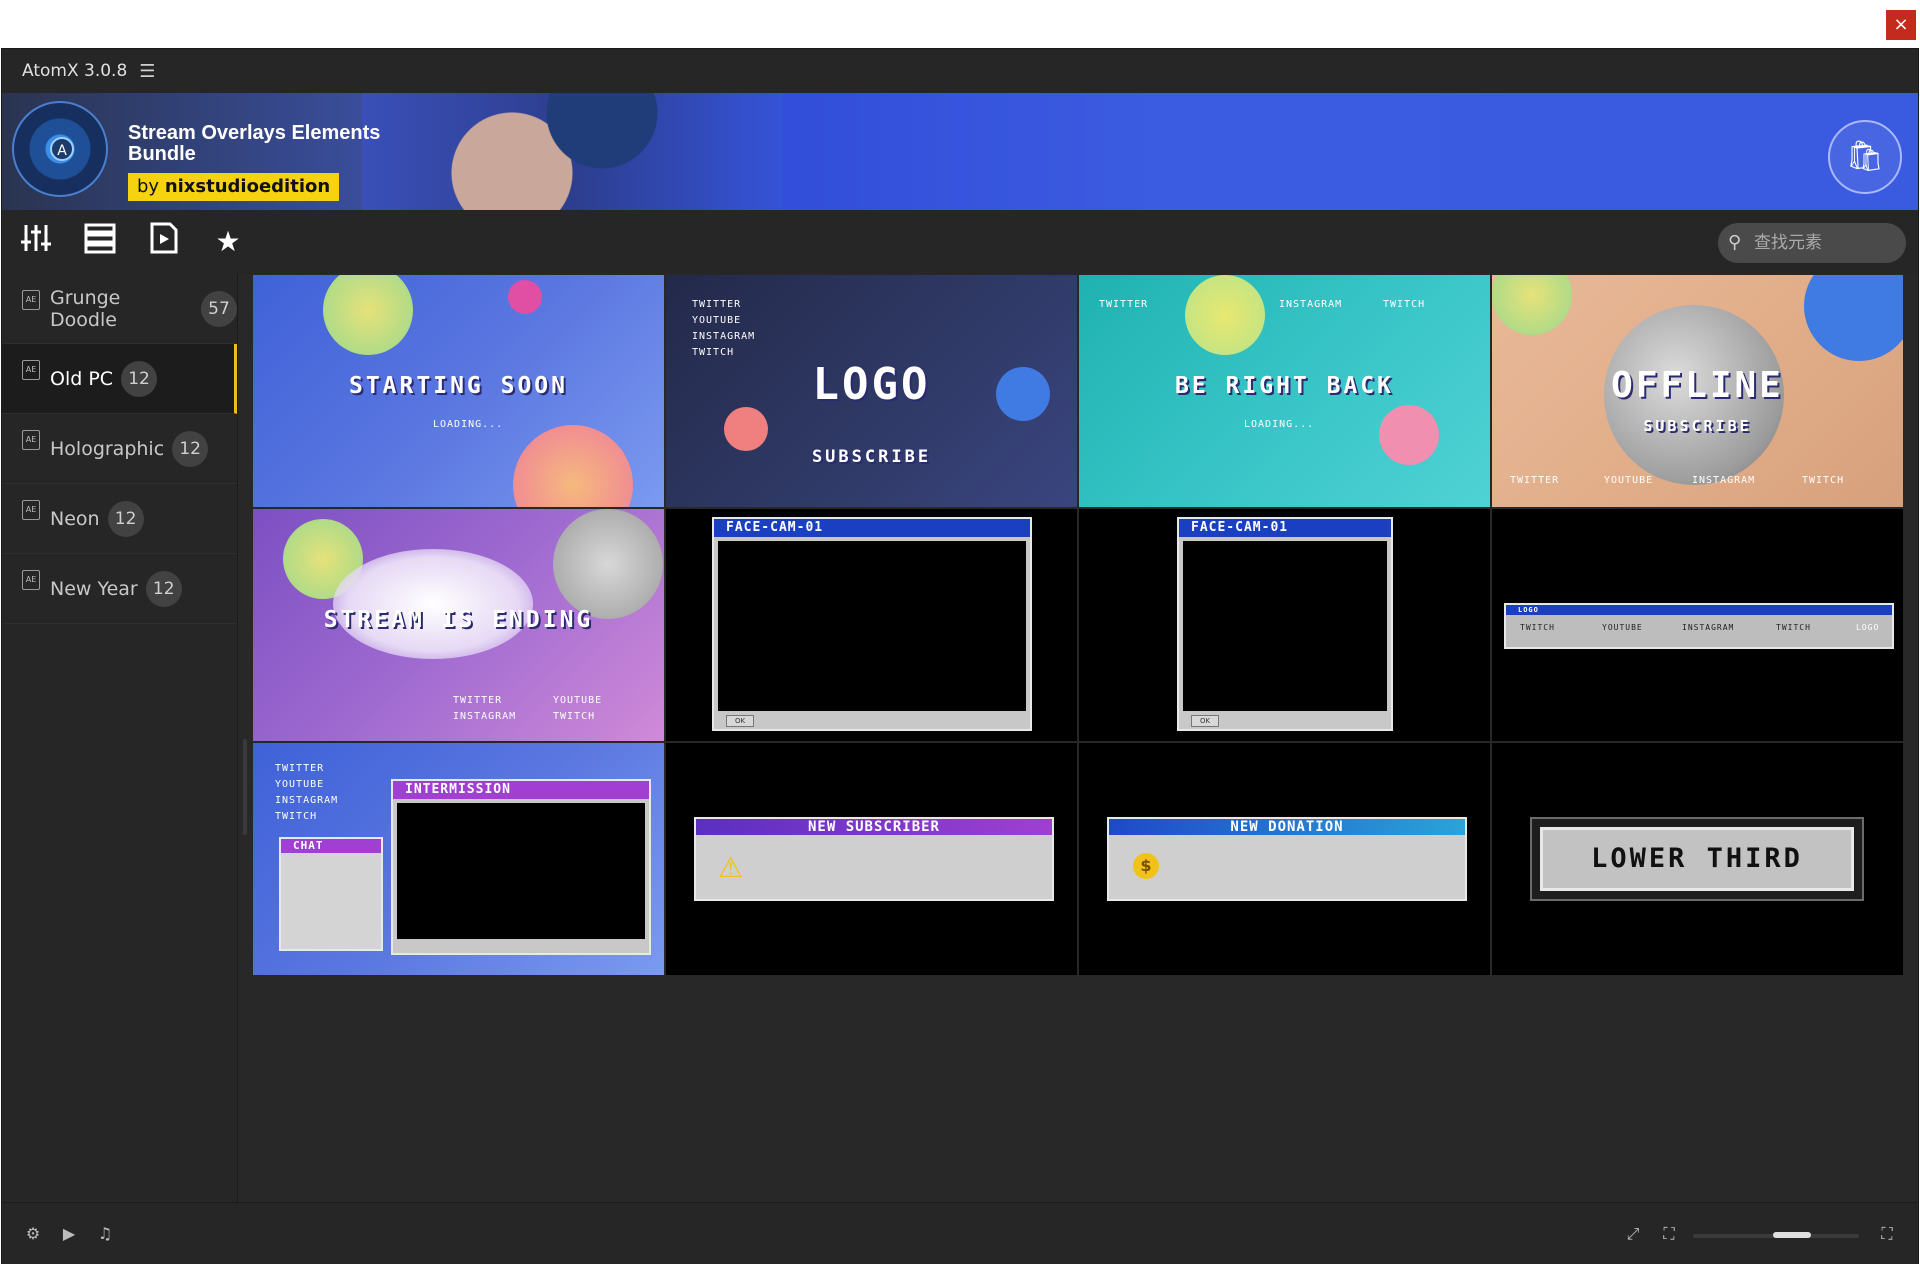 This screenshot has width=1920, height=1265. I want to click on chat-window: CHAT, so click(331, 894).